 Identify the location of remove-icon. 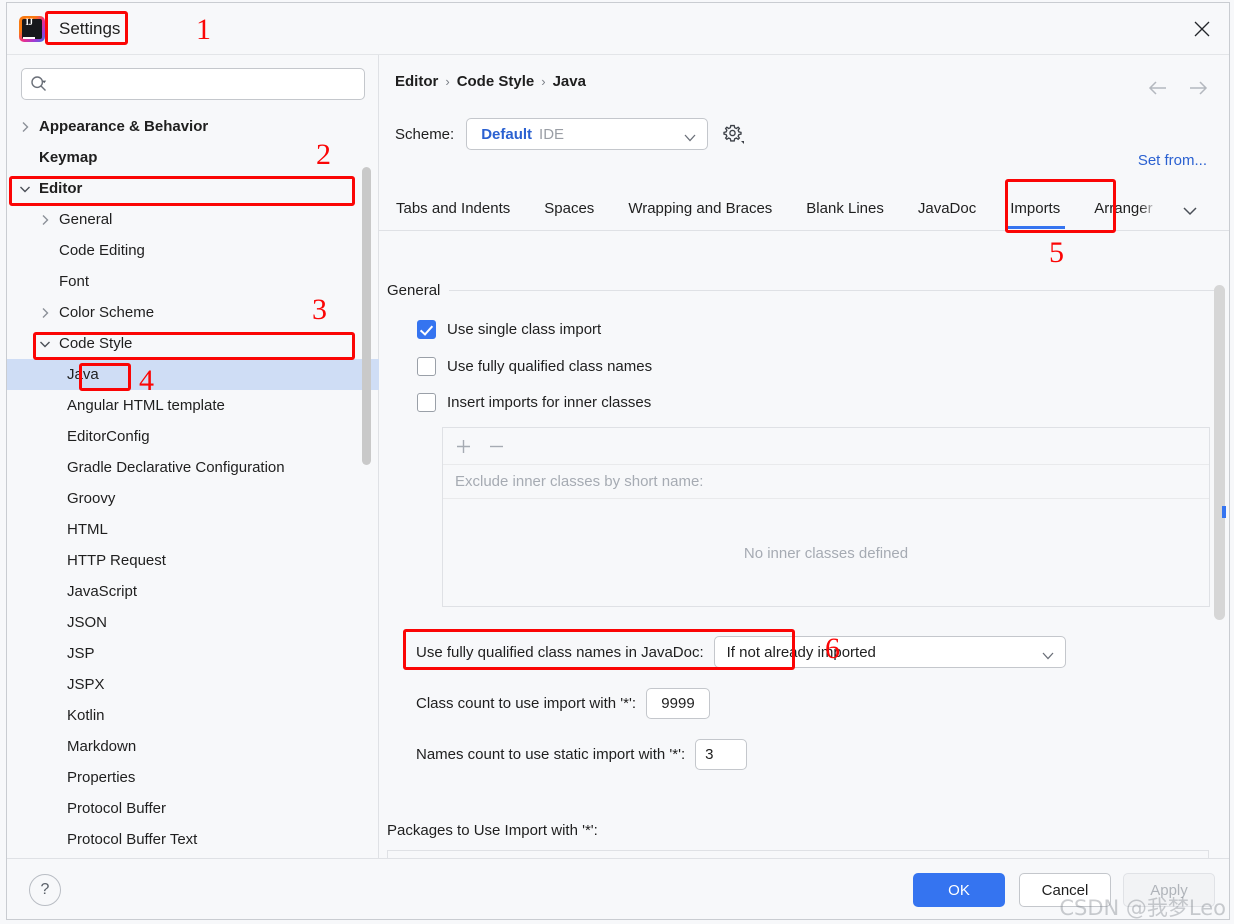
(496, 446).